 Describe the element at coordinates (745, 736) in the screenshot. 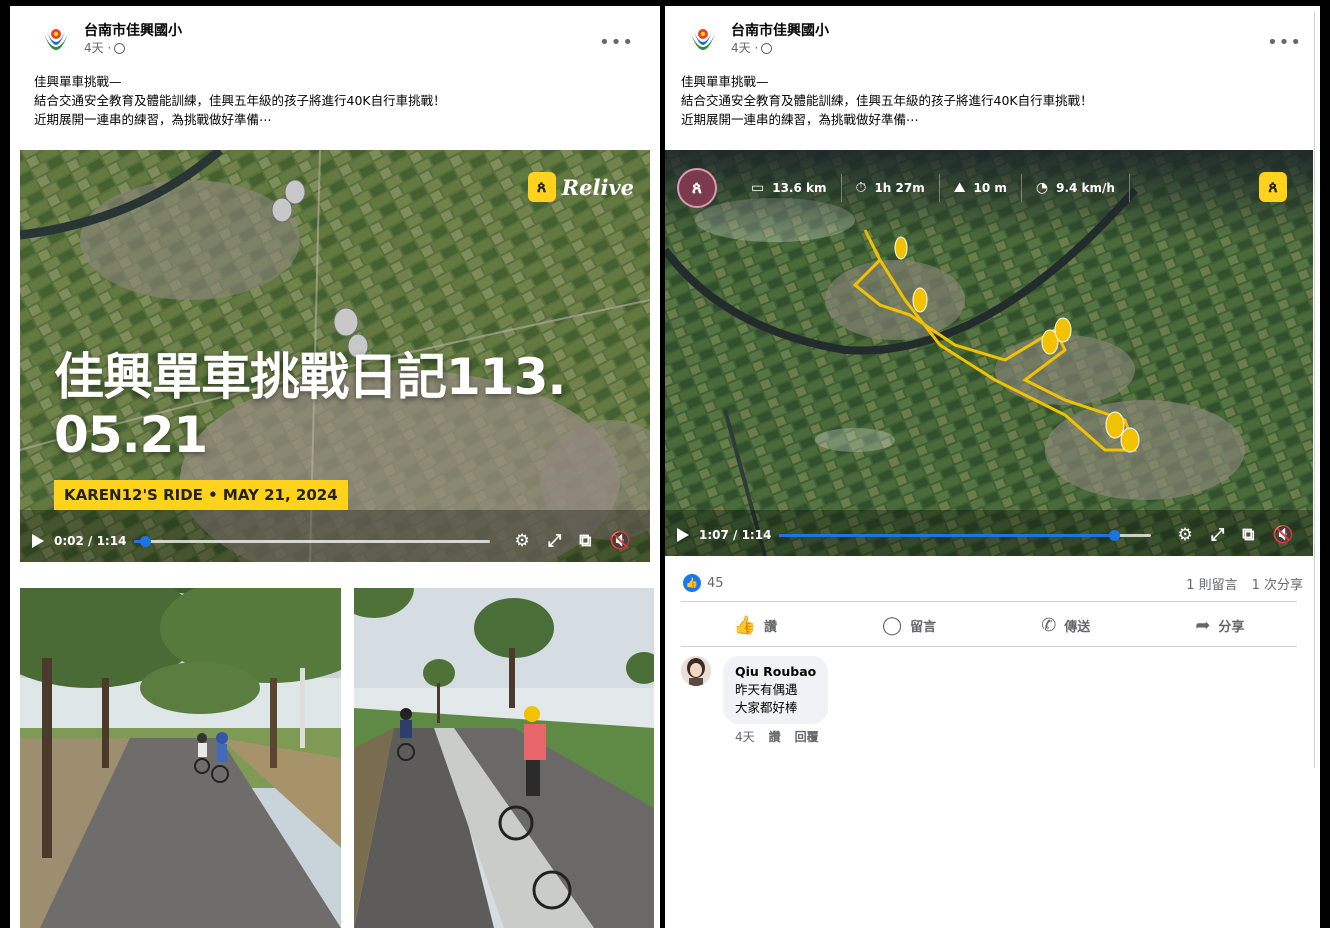

I see `comment-time: 4天` at that location.